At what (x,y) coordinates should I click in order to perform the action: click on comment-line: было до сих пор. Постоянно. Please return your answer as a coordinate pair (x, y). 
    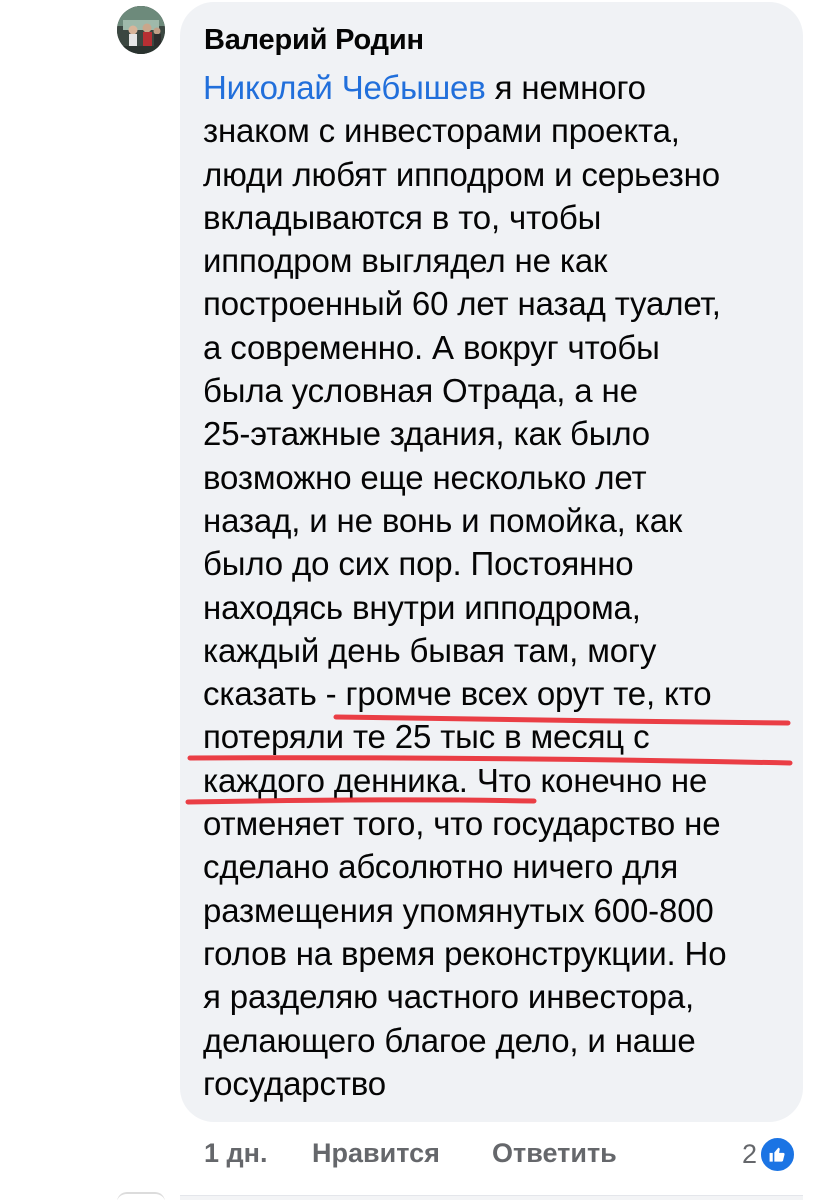
    Looking at the image, I should click on (418, 564).